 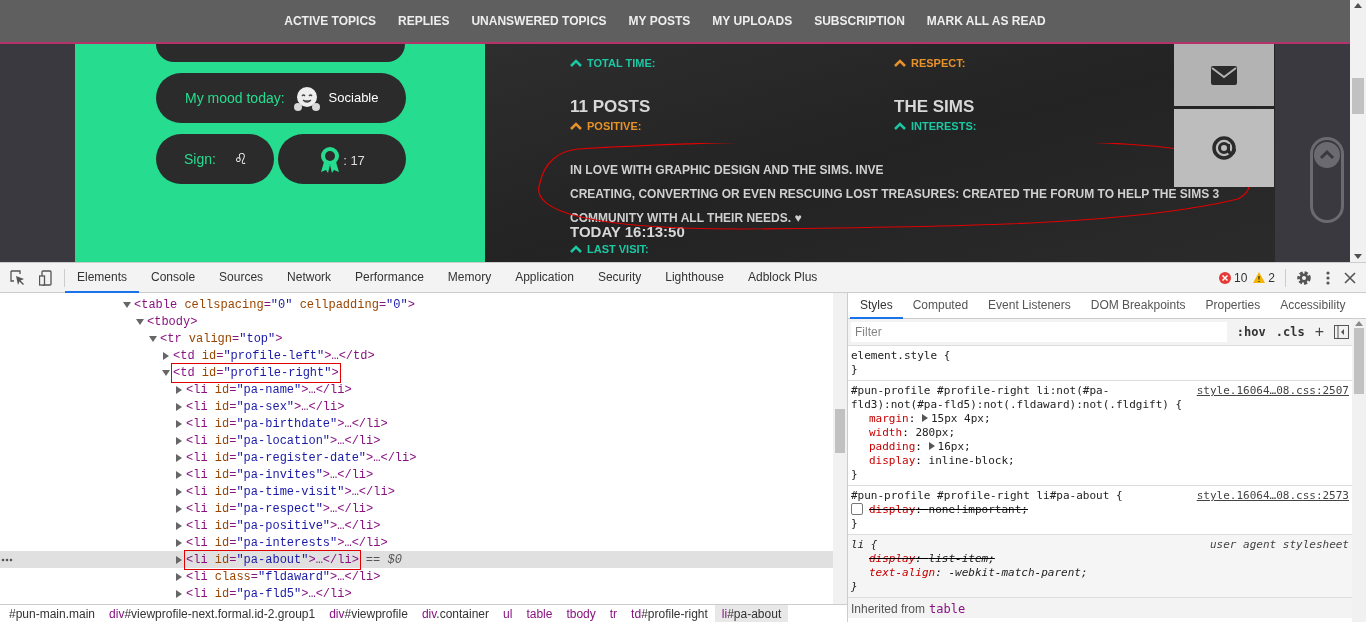 I want to click on page-scrollbar, so click(x=1358, y=131).